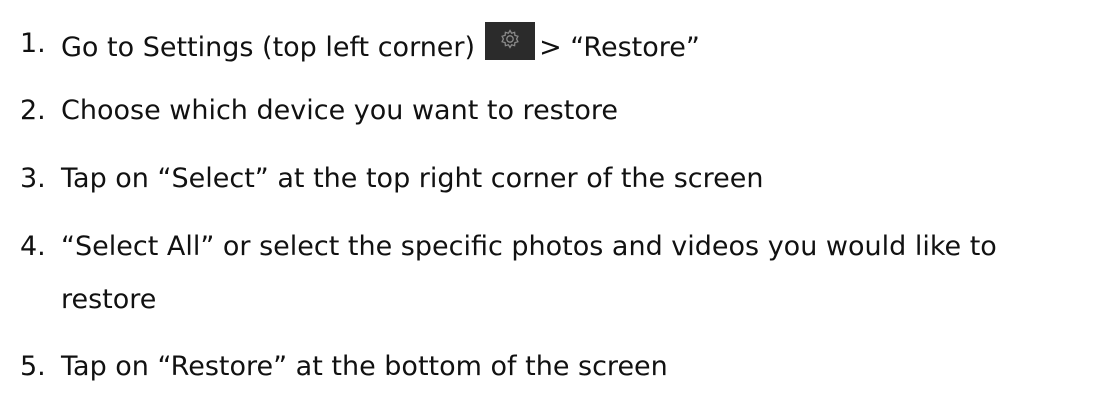 The image size is (1117, 404). What do you see at coordinates (109, 299) in the screenshot?
I see `step-text-continuation: restore` at bounding box center [109, 299].